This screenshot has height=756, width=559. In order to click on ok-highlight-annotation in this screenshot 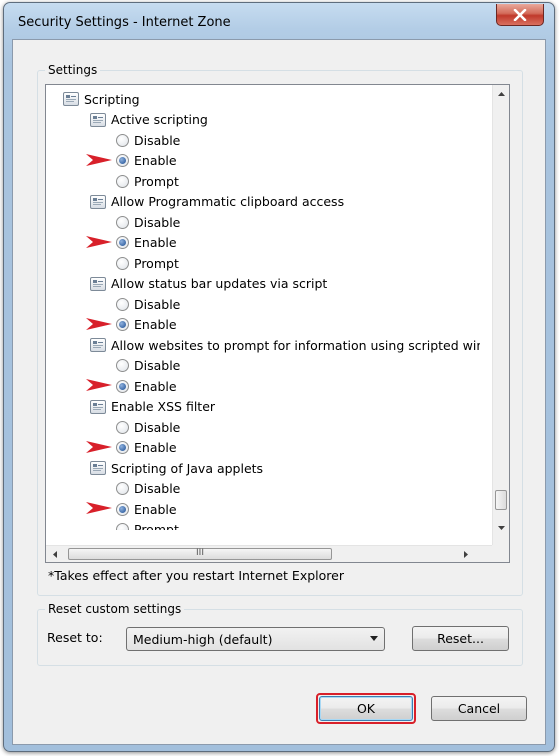, I will do `click(366, 708)`.